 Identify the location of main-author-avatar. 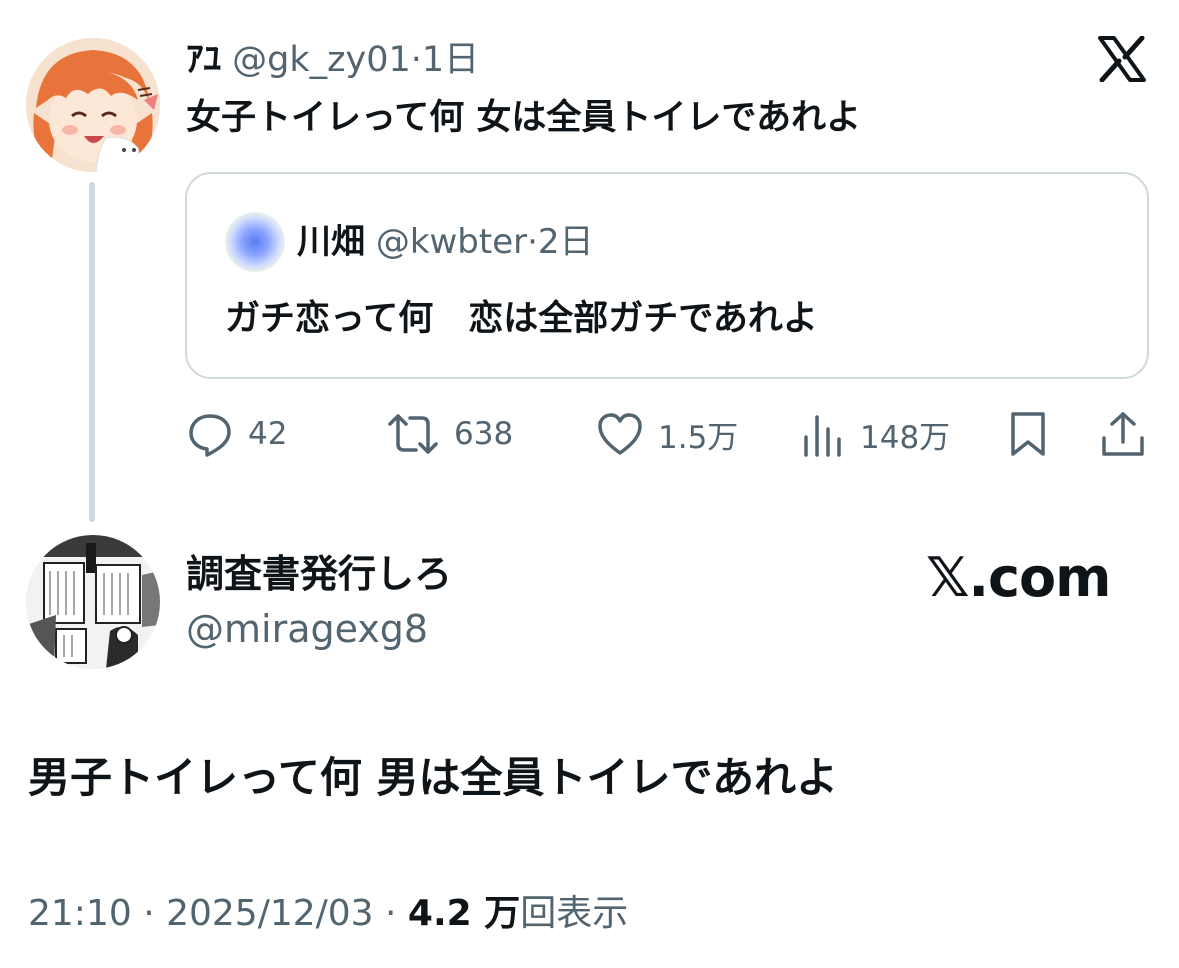
(93, 602).